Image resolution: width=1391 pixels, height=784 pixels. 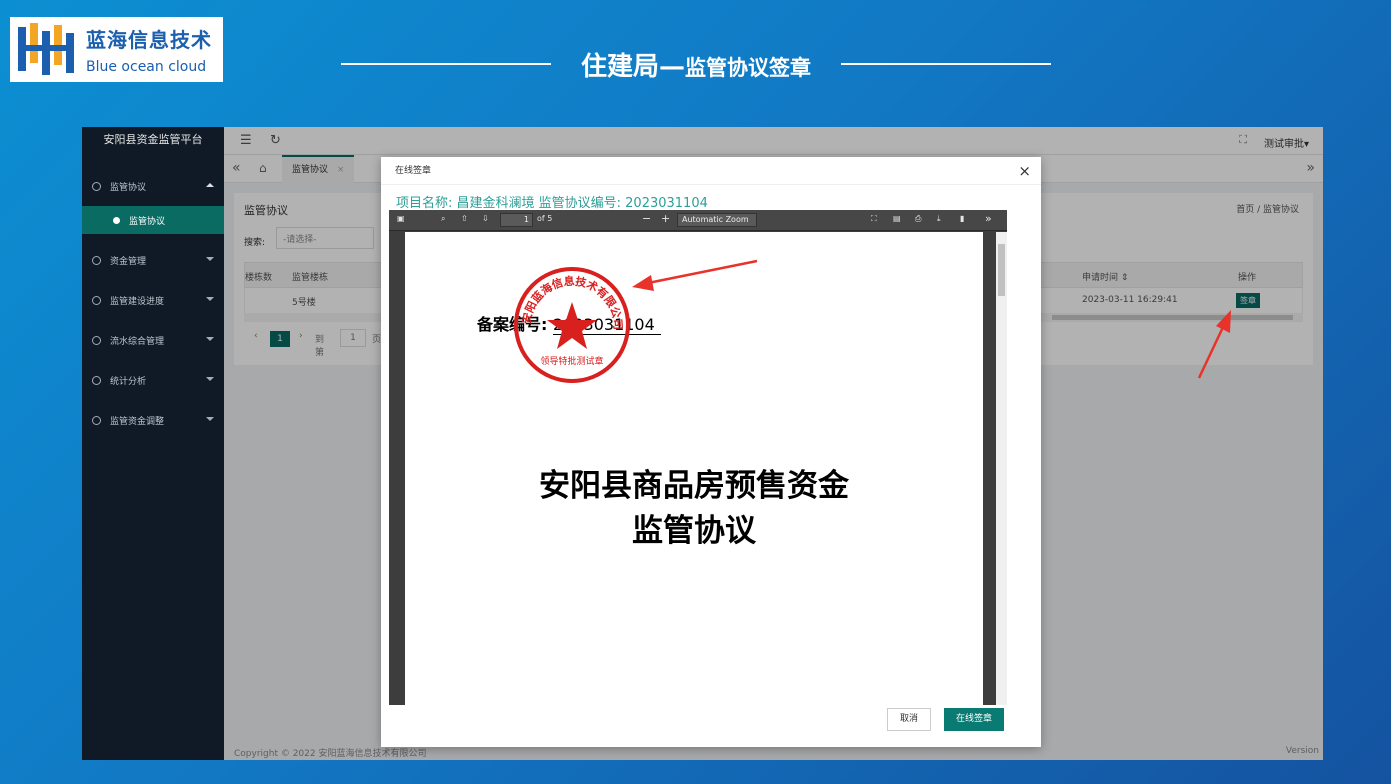 I want to click on search-icon: ⌕, so click(x=443, y=219).